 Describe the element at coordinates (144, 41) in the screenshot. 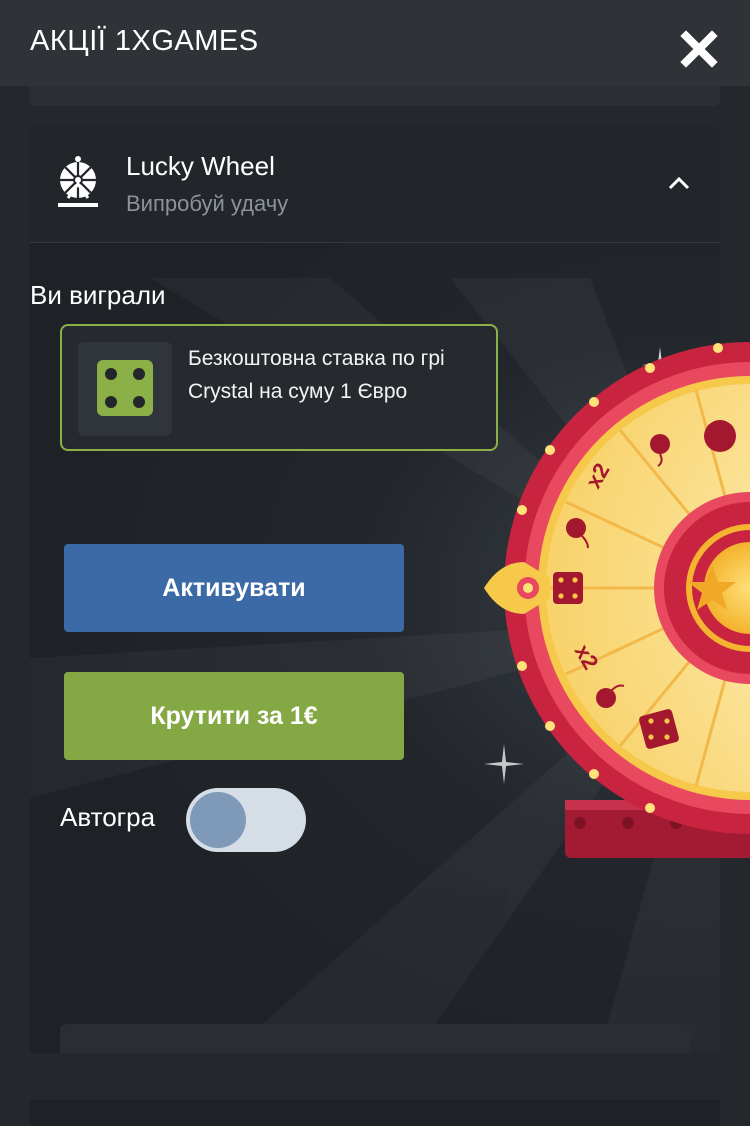

I see `page-title: АКЦІЇ 1XGAMES` at that location.